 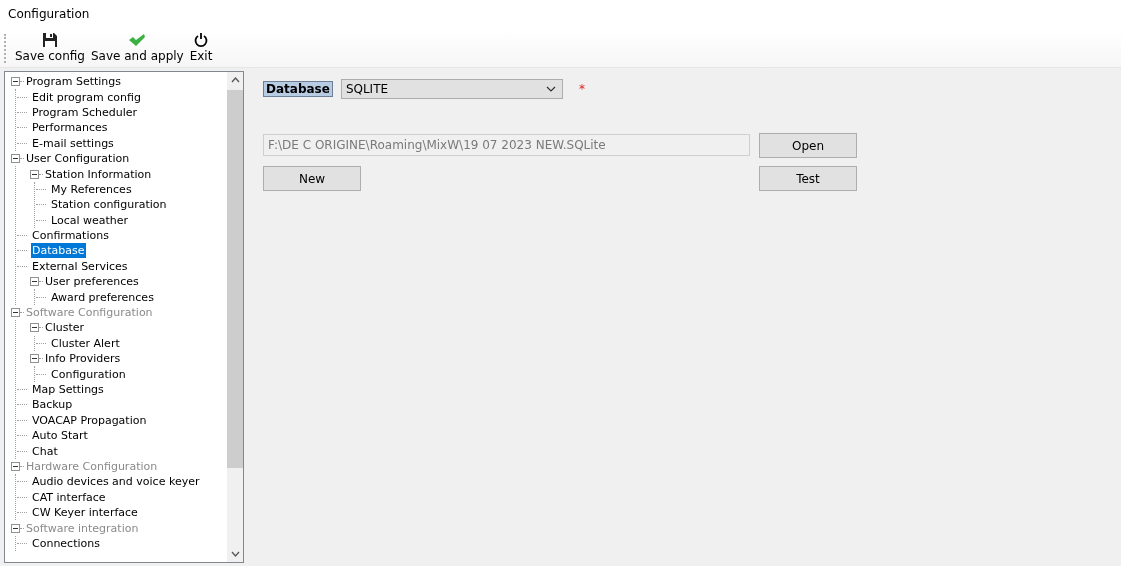 What do you see at coordinates (49, 14) in the screenshot?
I see `window-title: Configuration` at bounding box center [49, 14].